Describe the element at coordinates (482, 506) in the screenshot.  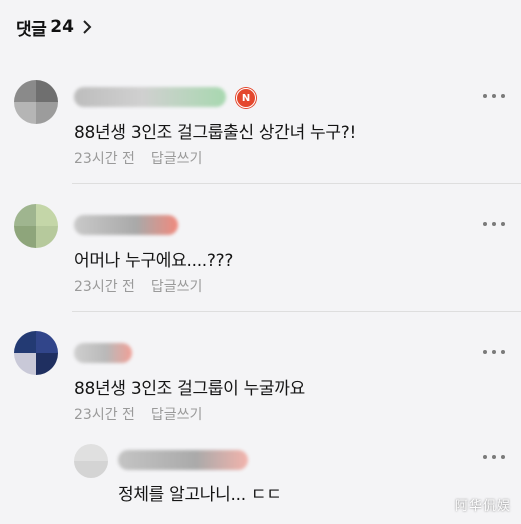
I see `watermark: 阿华侃娱` at that location.